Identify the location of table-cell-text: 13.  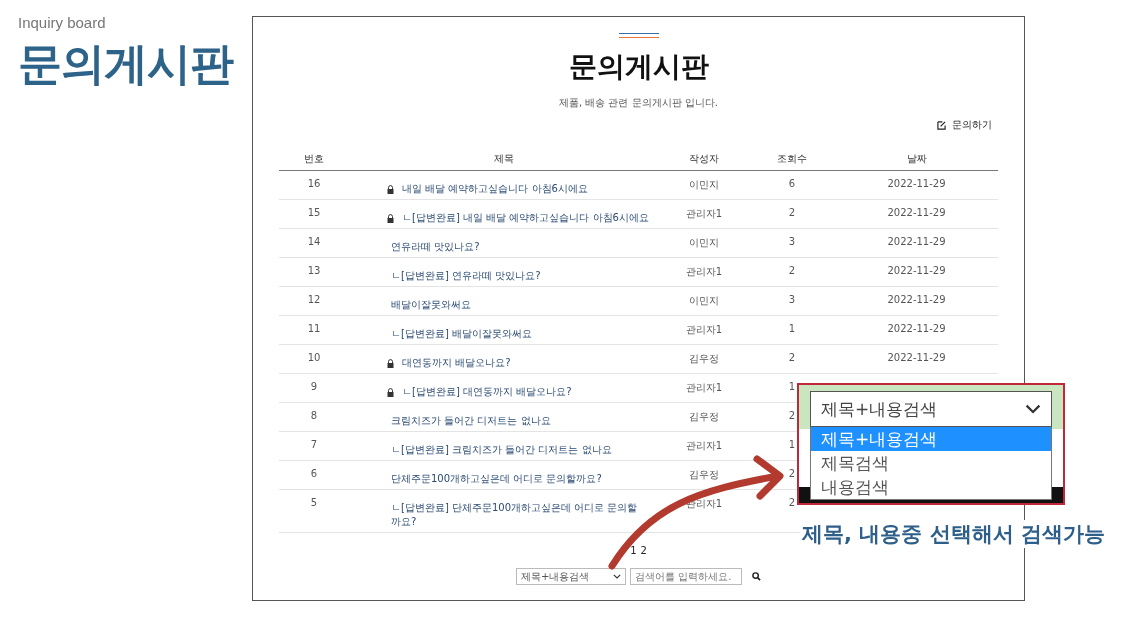
(314, 270).